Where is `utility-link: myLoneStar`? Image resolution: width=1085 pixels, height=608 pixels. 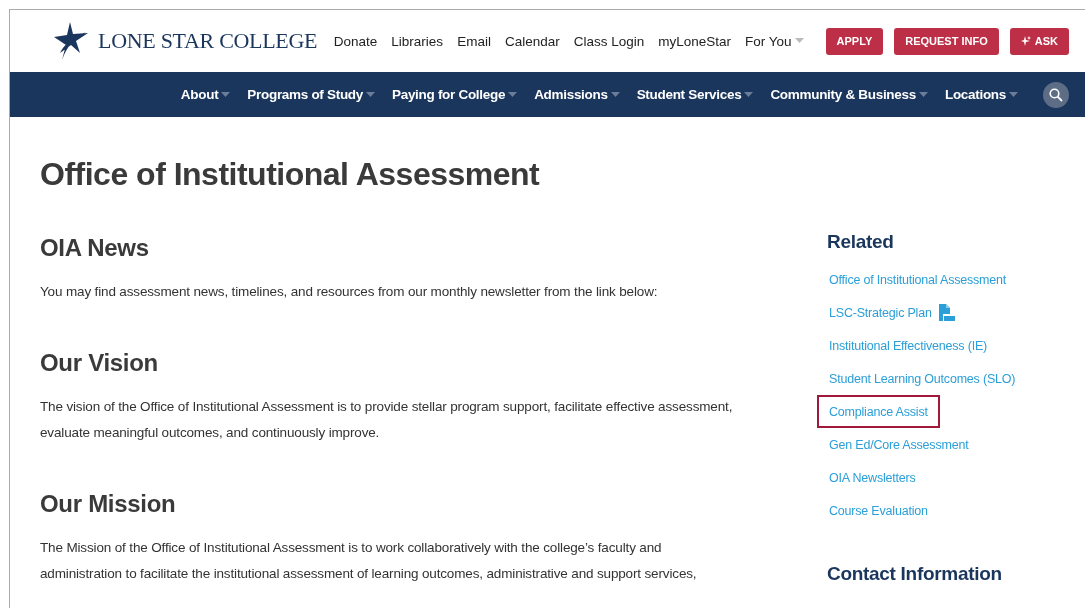 utility-link: myLoneStar is located at coordinates (695, 41).